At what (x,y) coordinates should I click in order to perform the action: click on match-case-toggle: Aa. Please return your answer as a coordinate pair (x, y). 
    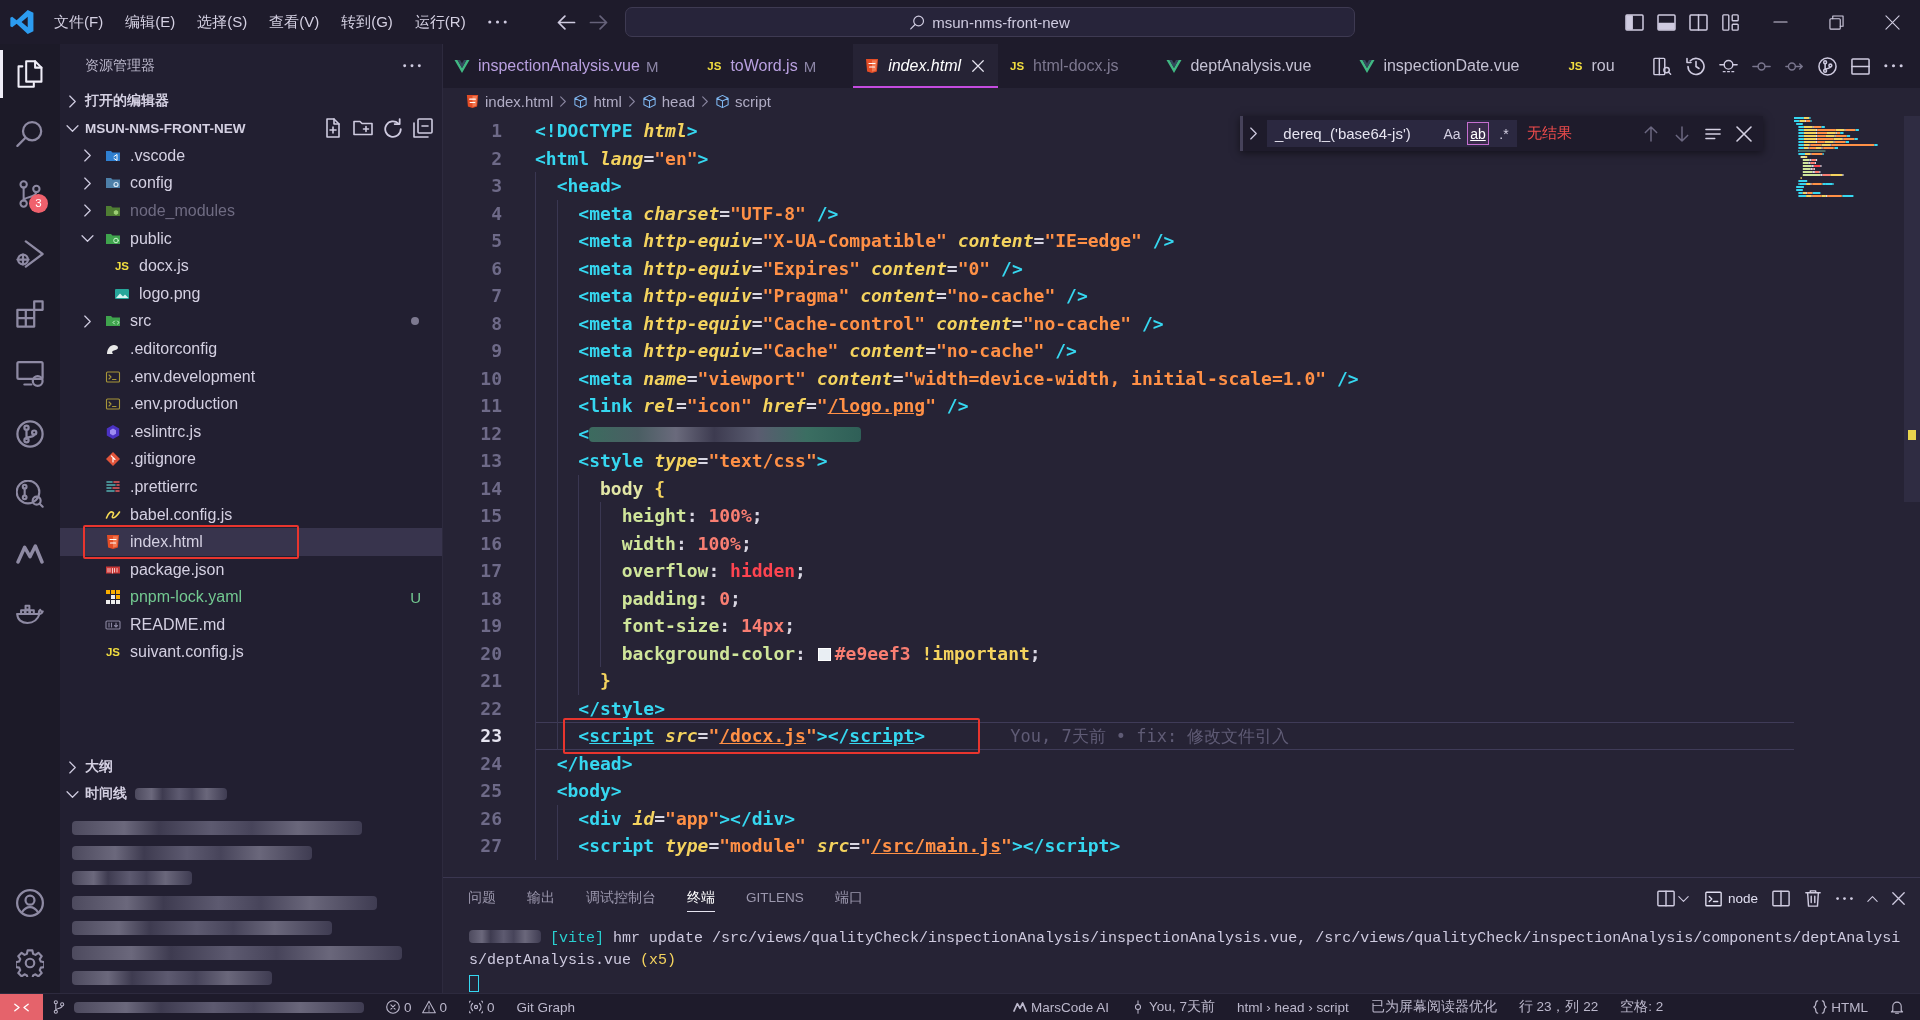
    Looking at the image, I should click on (1452, 133).